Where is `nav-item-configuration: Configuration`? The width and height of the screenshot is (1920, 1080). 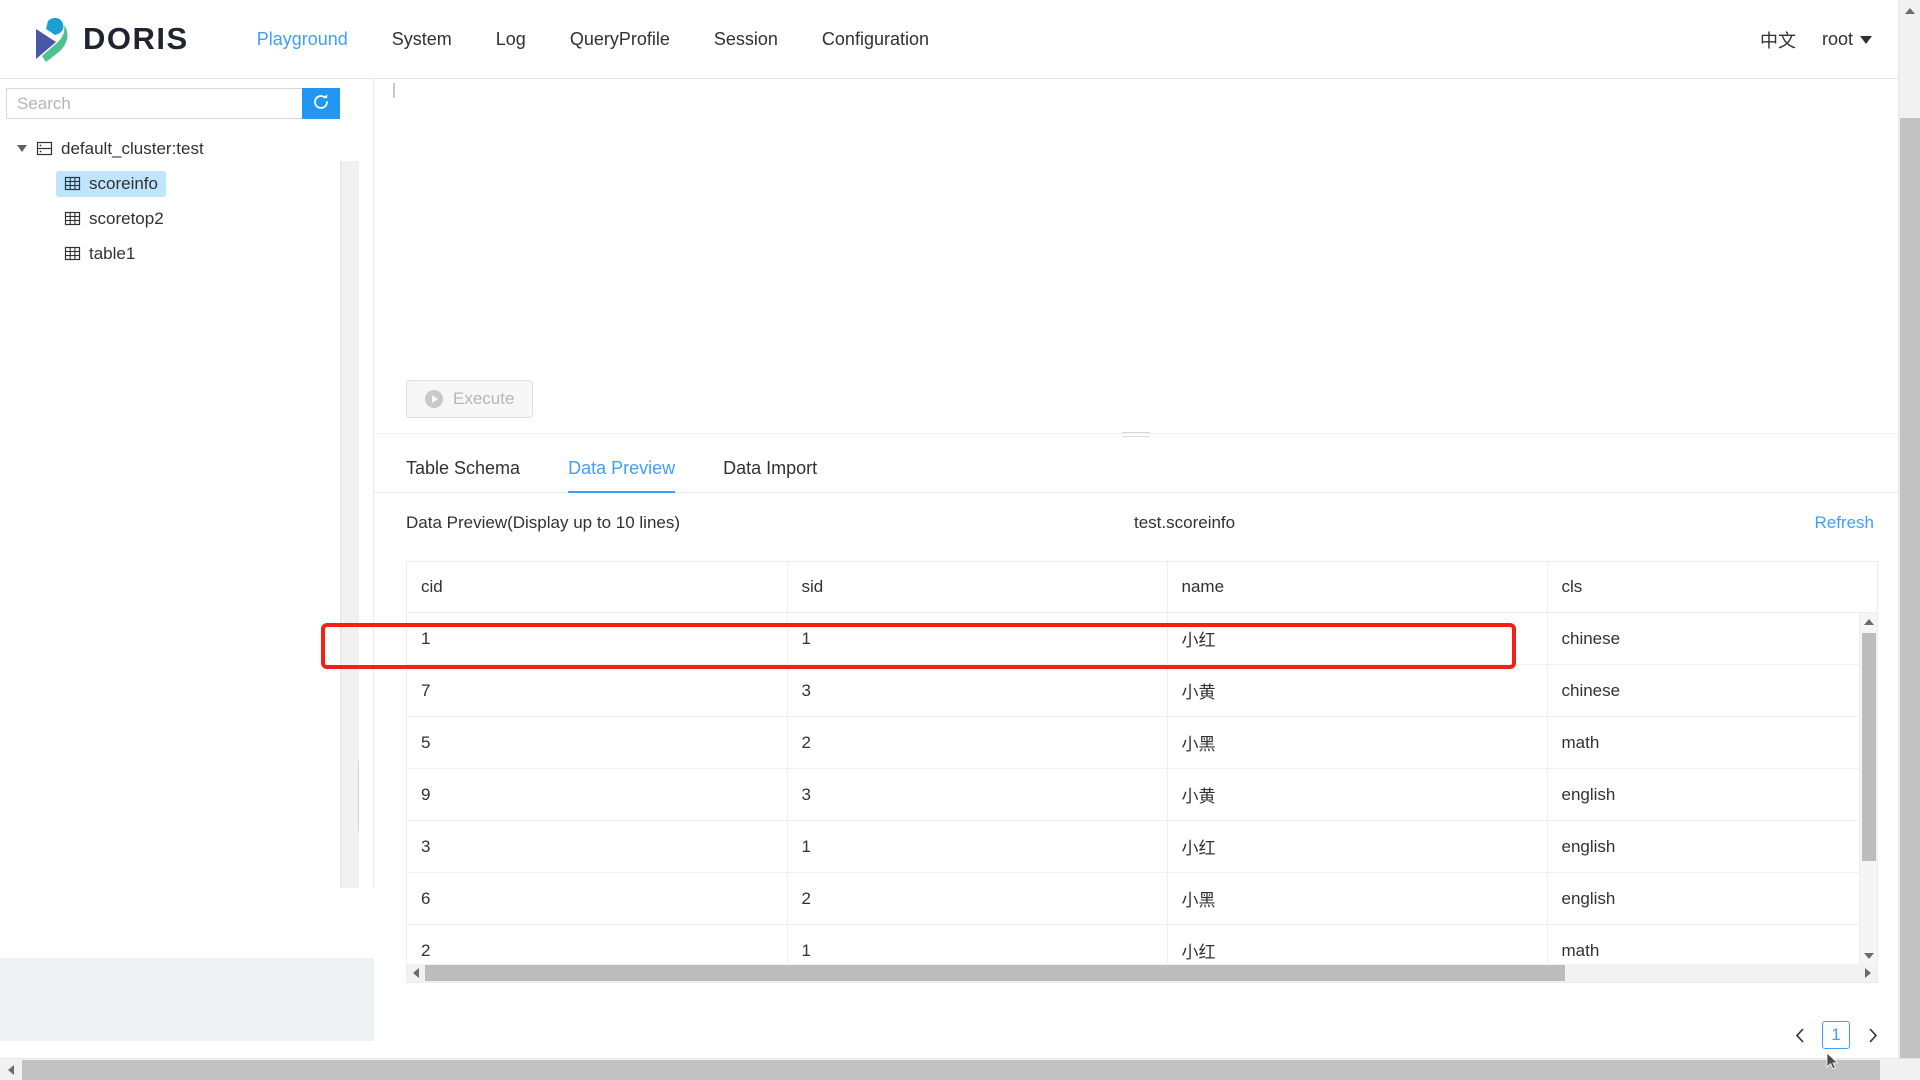
nav-item-configuration: Configuration is located at coordinates (875, 39).